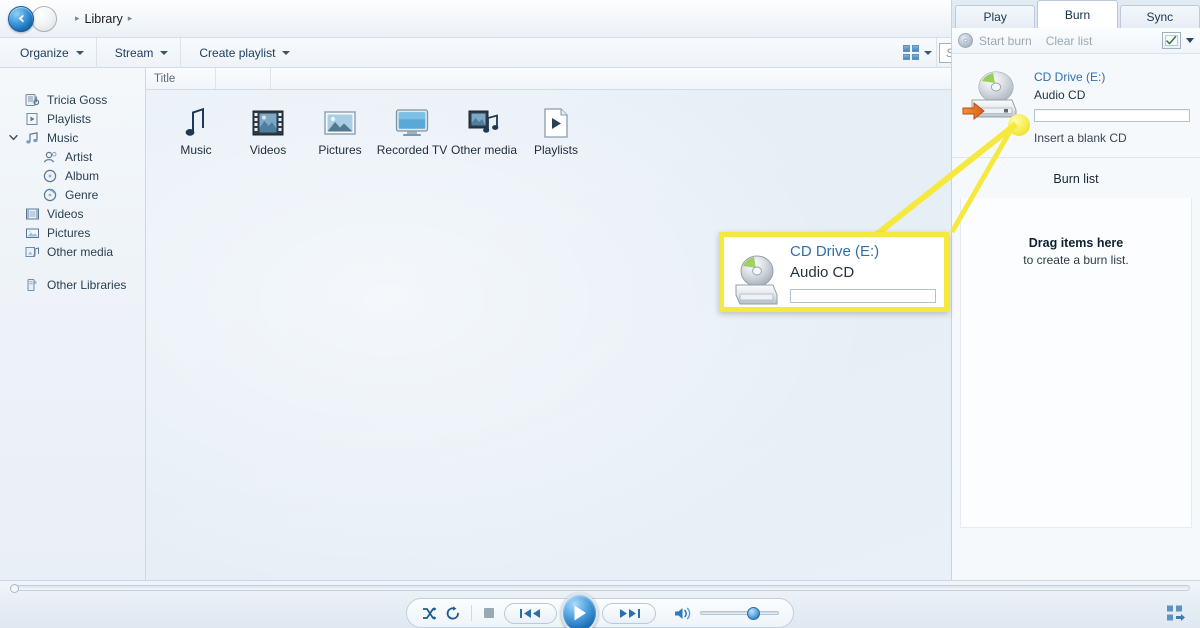 The height and width of the screenshot is (628, 1200). Describe the element at coordinates (32, 213) in the screenshot. I see `video-icon` at that location.